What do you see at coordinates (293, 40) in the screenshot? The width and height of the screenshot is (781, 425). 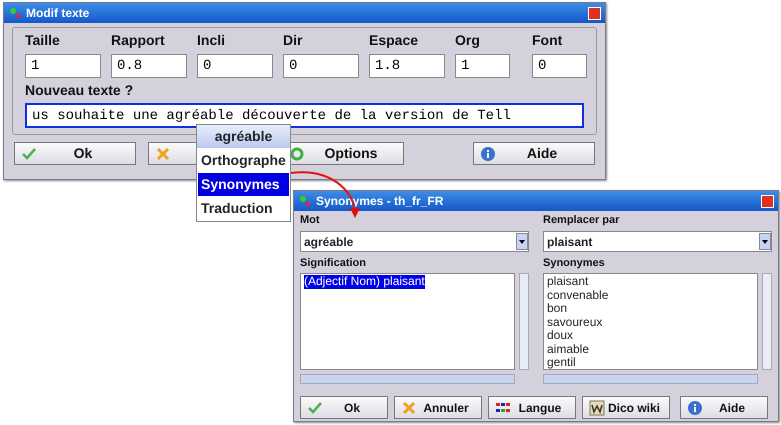 I see `field-label: Dir` at bounding box center [293, 40].